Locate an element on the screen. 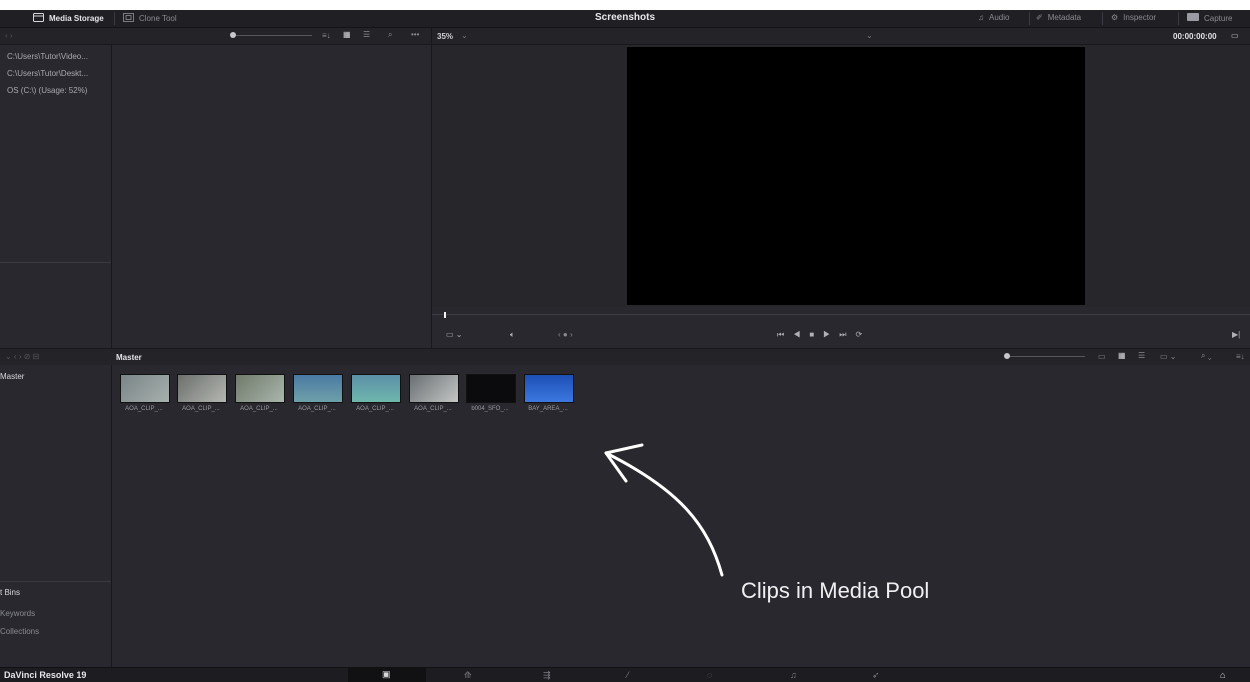  media-page-icon: ▣ is located at coordinates (386, 674).